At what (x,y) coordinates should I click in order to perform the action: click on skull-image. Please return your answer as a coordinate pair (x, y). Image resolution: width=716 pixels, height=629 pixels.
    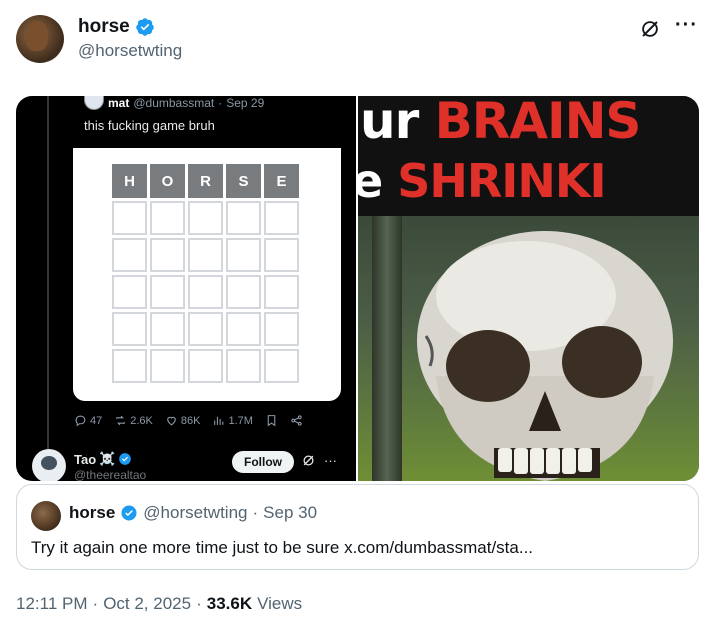
    Looking at the image, I should click on (545, 356).